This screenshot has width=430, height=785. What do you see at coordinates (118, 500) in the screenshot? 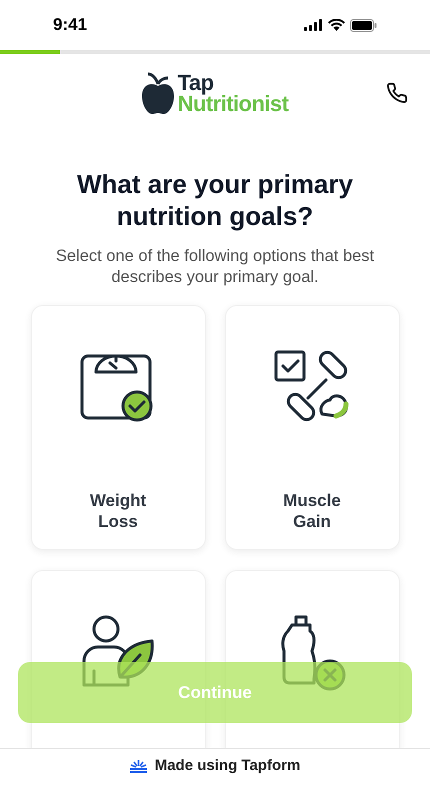
I see `option-label: Weight` at bounding box center [118, 500].